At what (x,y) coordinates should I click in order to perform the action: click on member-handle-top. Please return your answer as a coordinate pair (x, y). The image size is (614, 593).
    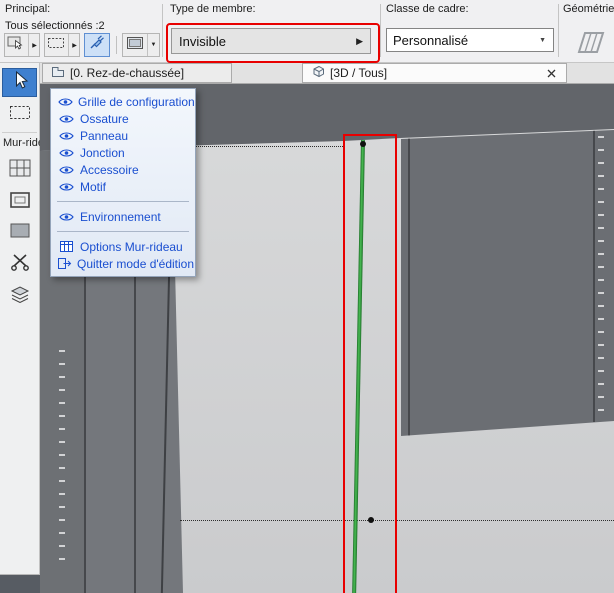
    Looking at the image, I should click on (363, 144).